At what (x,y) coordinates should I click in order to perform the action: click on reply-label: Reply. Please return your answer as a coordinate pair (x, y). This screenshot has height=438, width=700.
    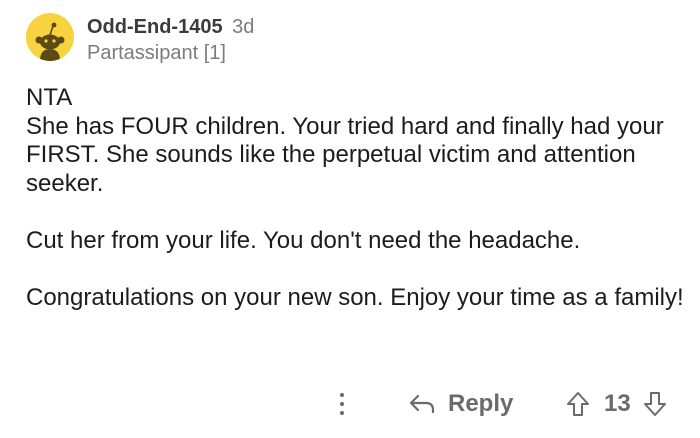
    Looking at the image, I should click on (481, 403).